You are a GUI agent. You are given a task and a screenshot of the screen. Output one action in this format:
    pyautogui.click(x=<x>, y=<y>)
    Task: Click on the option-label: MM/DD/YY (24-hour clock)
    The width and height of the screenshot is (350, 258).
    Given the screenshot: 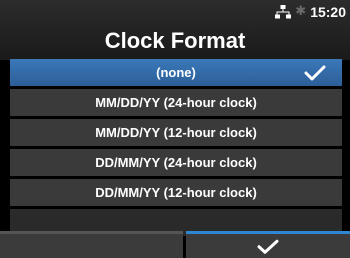 What is the action you would take?
    pyautogui.click(x=176, y=102)
    